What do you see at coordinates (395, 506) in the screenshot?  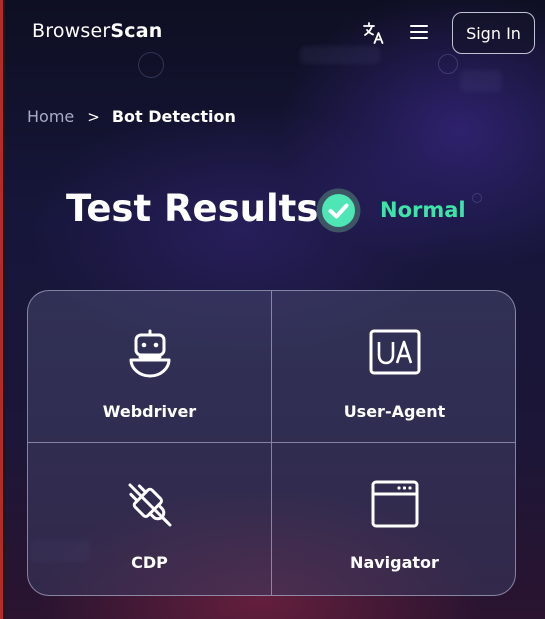 I see `browser-window-icon` at bounding box center [395, 506].